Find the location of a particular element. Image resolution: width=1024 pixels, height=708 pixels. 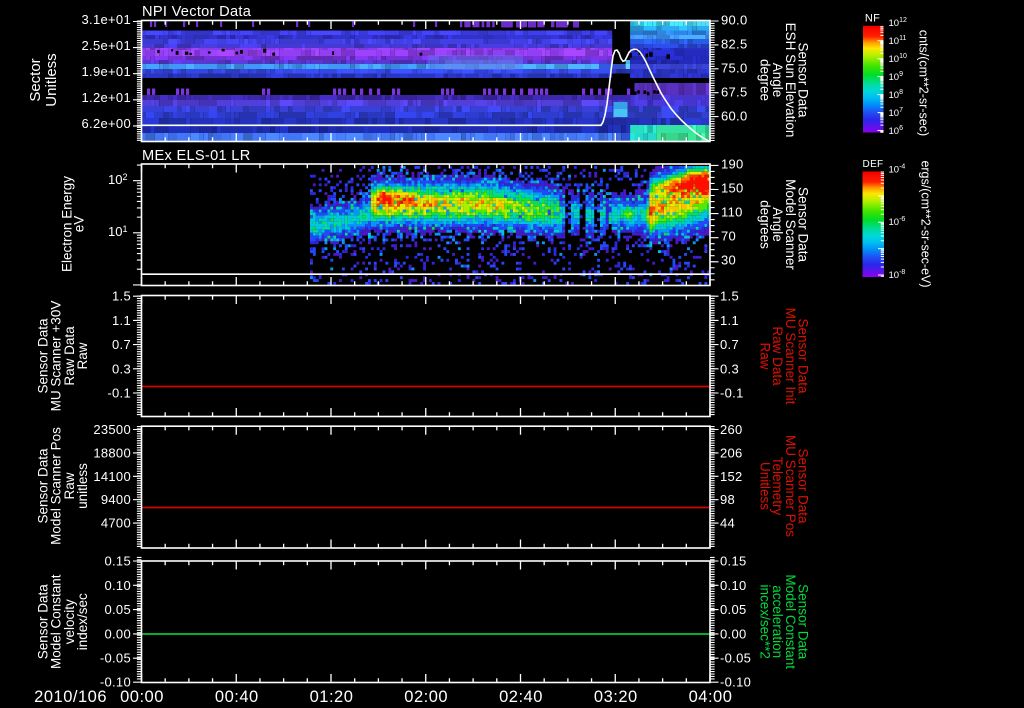

svg-text: Sector is located at coordinates (35, 79).